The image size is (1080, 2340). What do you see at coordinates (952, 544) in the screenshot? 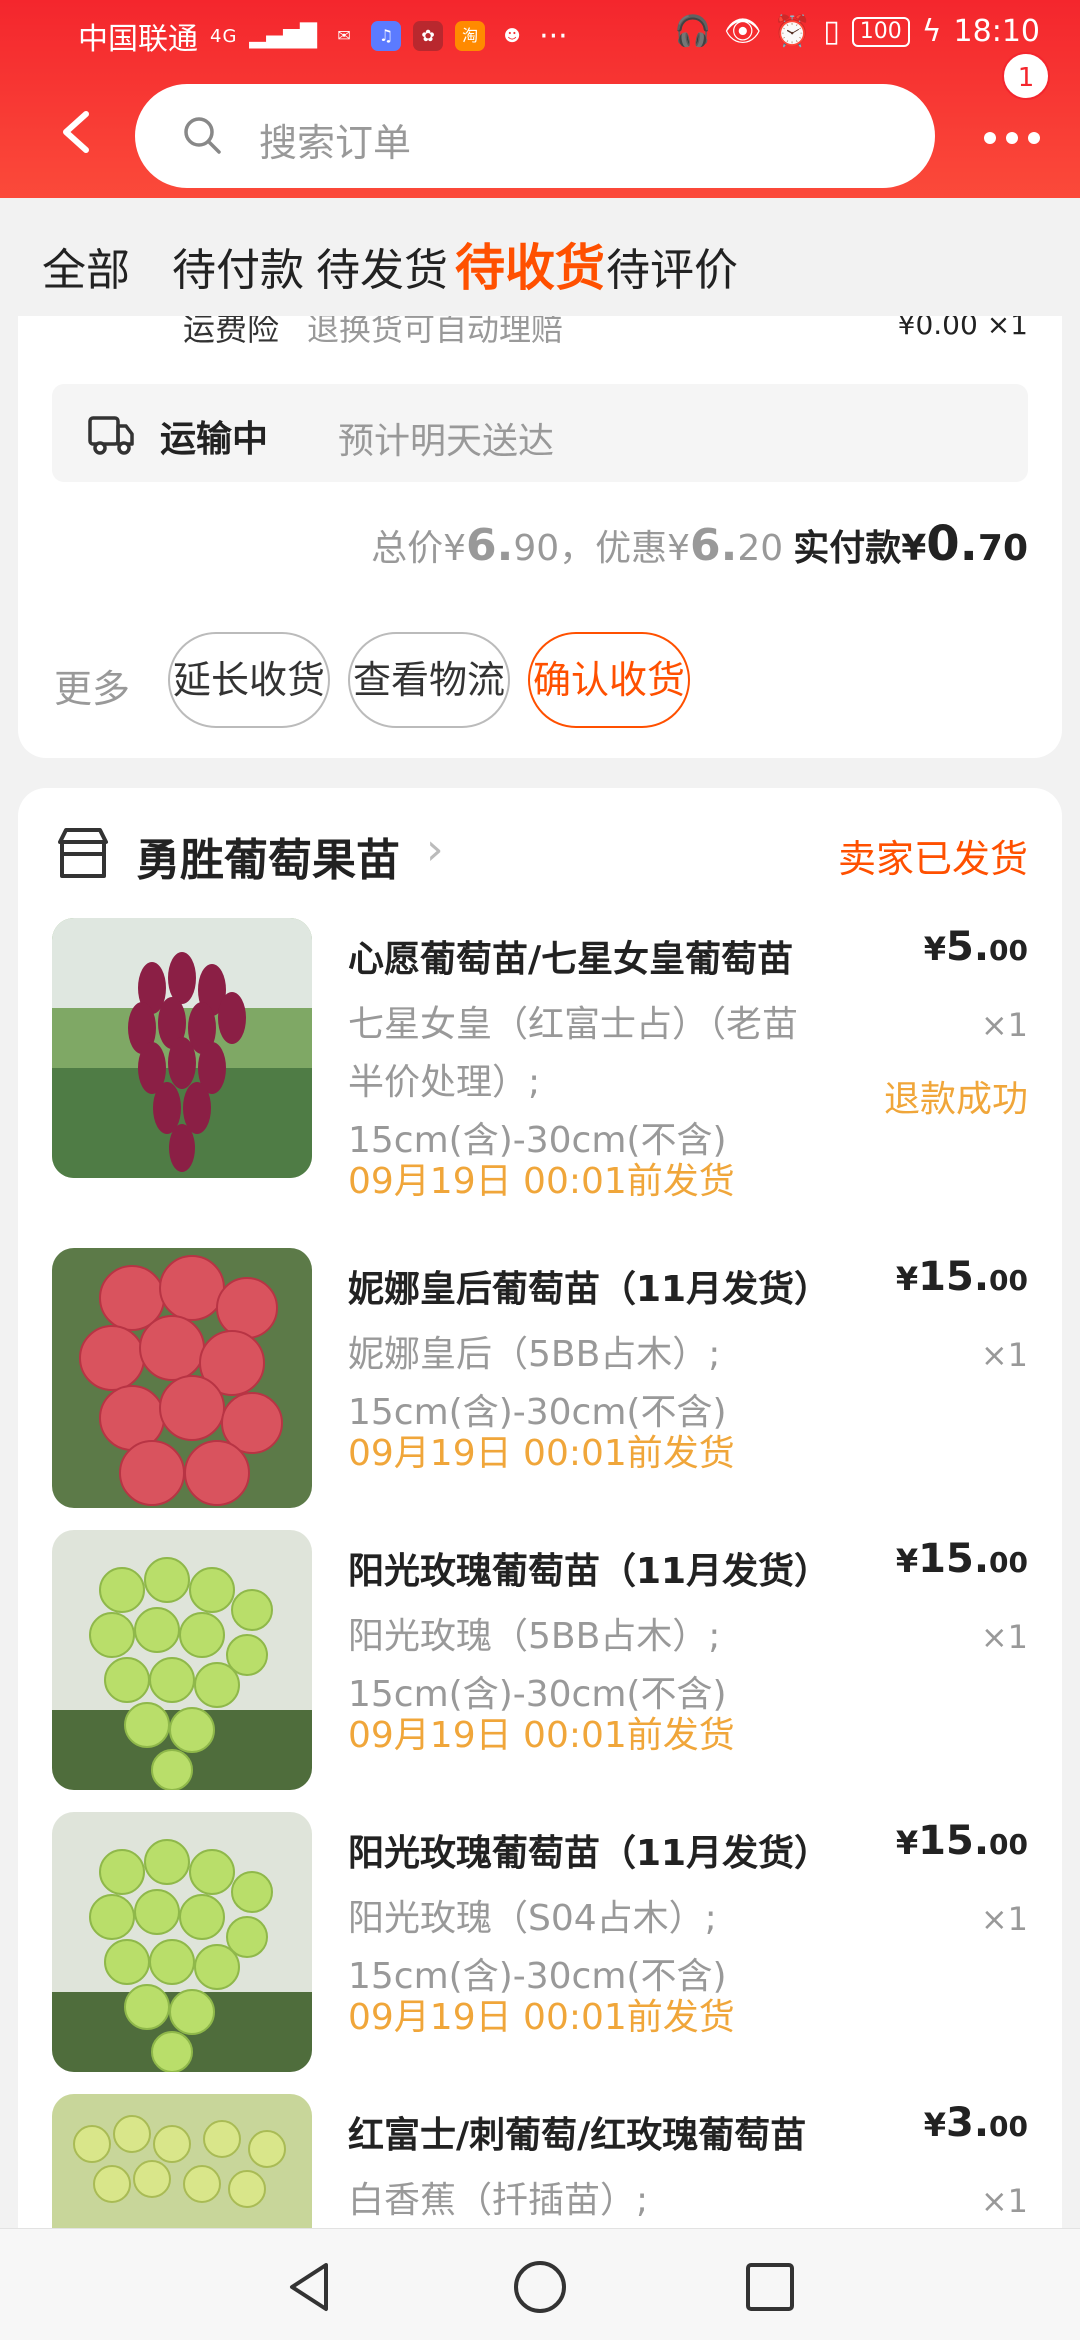
I see `paid-int: 0.` at bounding box center [952, 544].